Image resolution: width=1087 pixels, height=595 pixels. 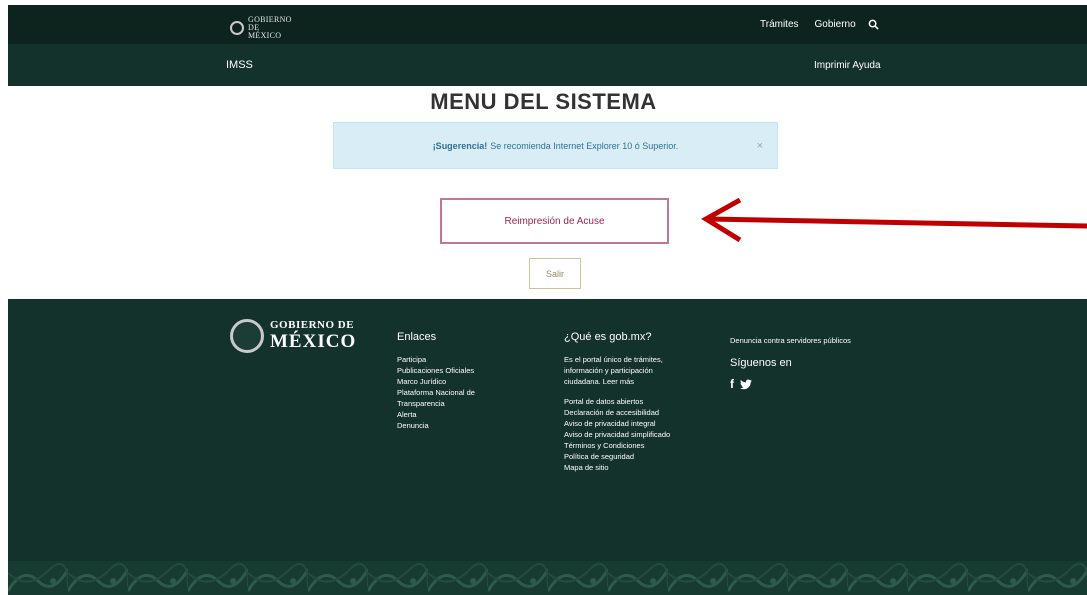 I want to click on top-navbar: GOBIERNO DE MÉXICO Trámites Gobierno, so click(x=547, y=24).